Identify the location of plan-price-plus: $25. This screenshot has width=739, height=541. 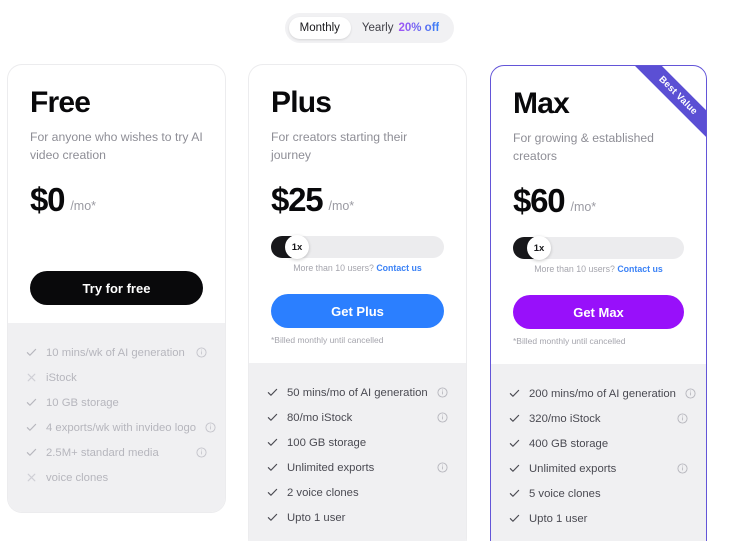
(297, 200).